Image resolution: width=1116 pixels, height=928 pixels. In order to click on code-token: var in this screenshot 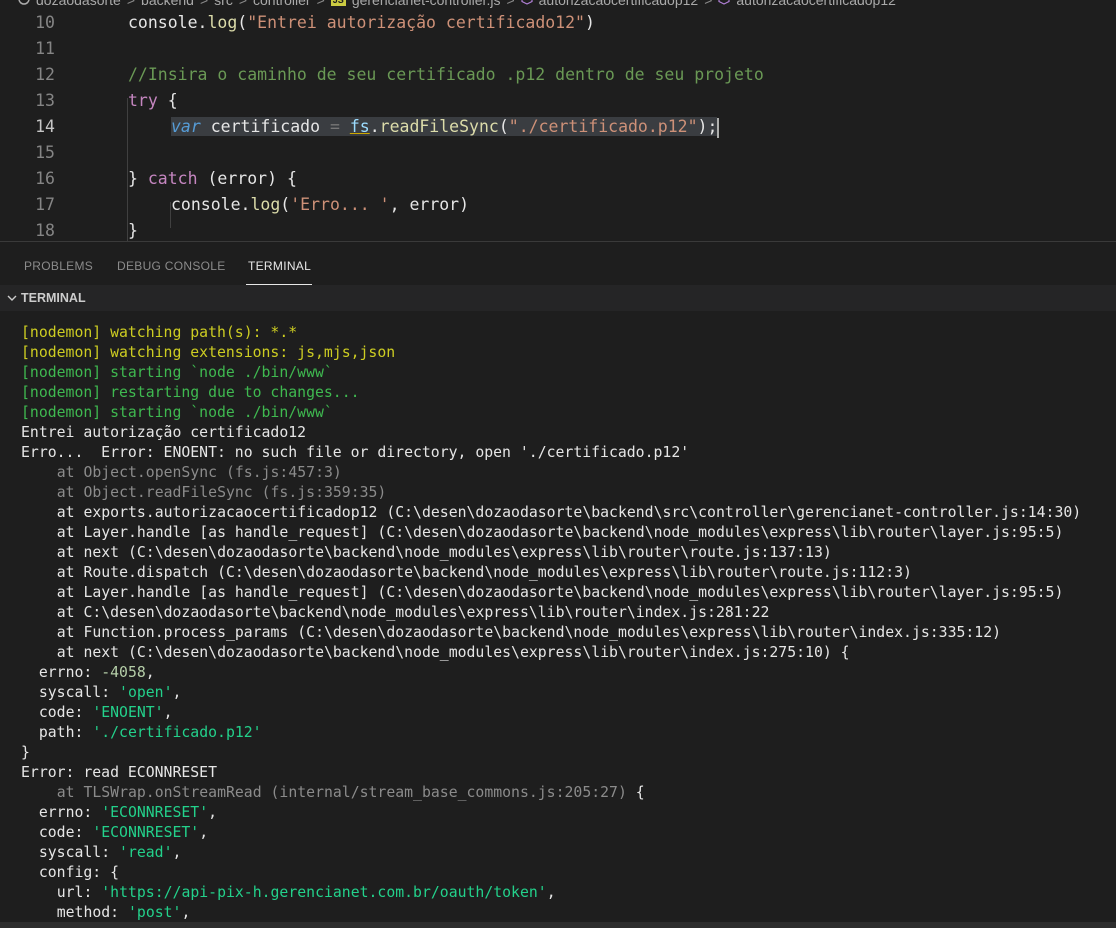, I will do `click(186, 126)`.